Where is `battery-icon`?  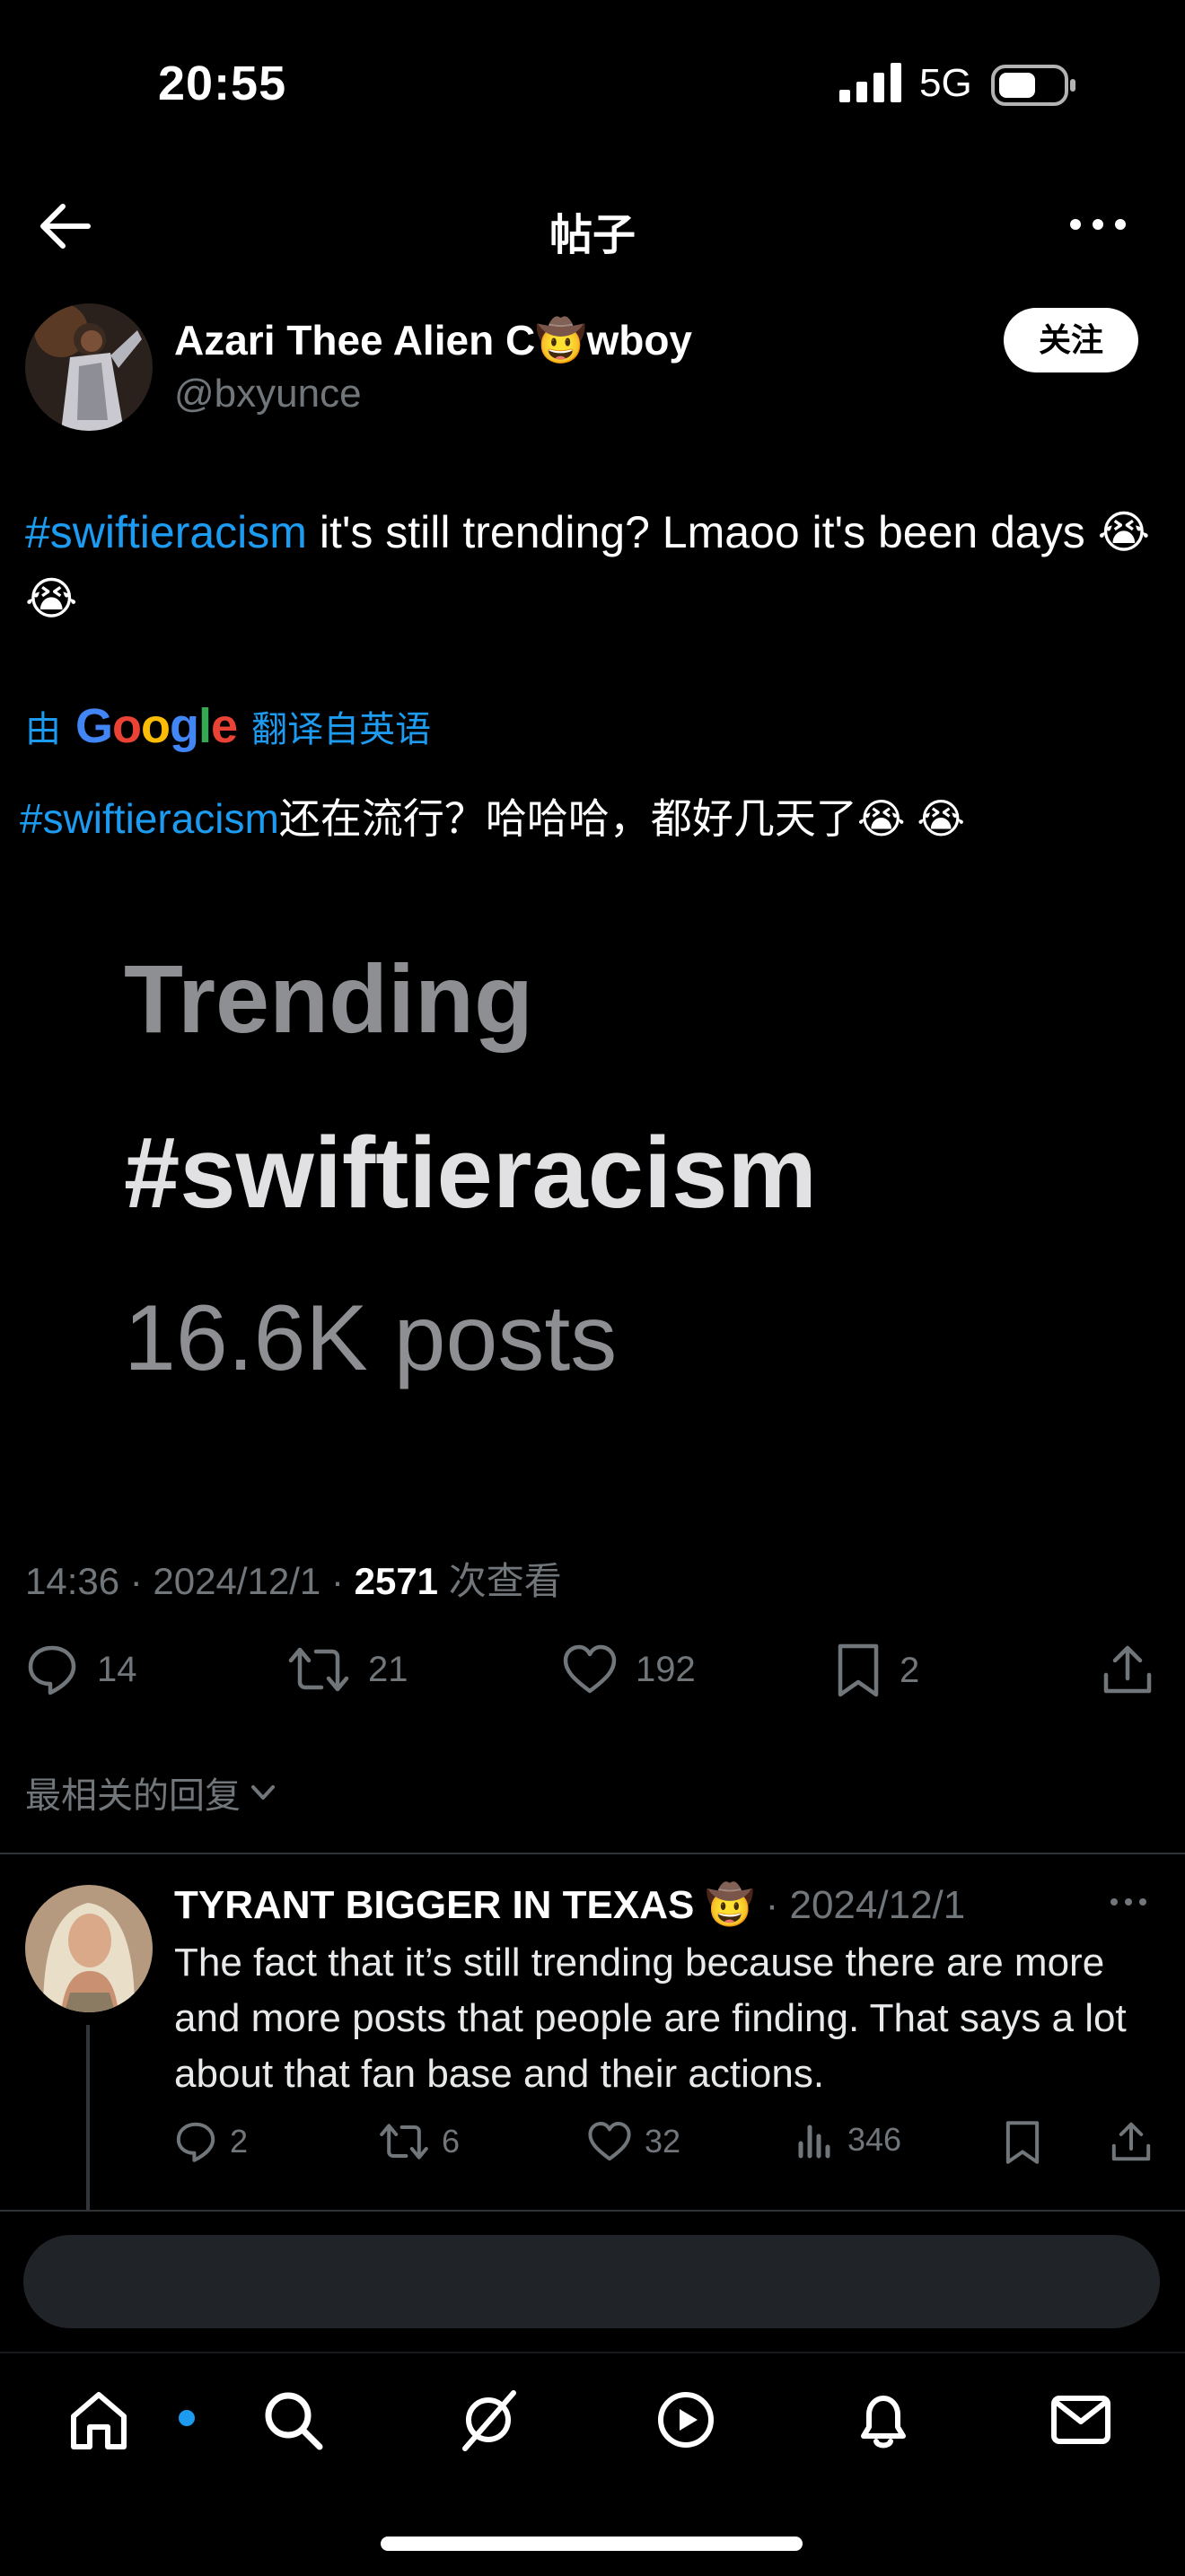 battery-icon is located at coordinates (1034, 85).